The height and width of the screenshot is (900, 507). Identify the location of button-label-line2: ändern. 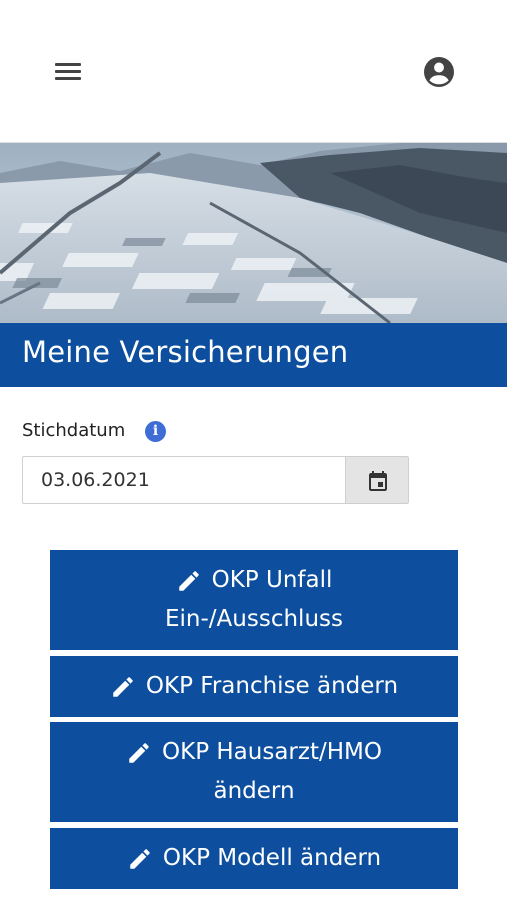
(254, 791).